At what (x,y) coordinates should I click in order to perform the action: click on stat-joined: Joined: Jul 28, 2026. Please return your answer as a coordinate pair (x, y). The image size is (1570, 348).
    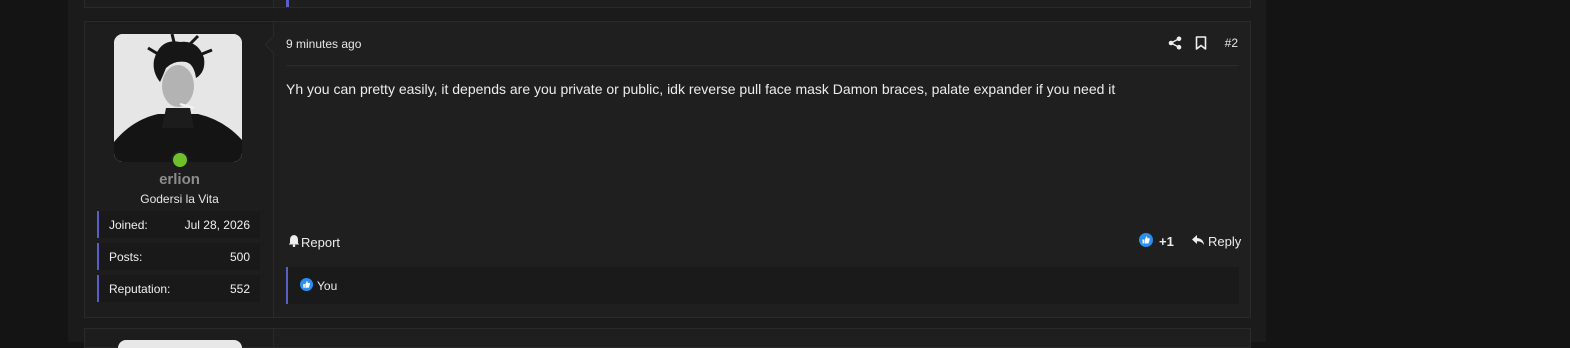
    Looking at the image, I should click on (178, 224).